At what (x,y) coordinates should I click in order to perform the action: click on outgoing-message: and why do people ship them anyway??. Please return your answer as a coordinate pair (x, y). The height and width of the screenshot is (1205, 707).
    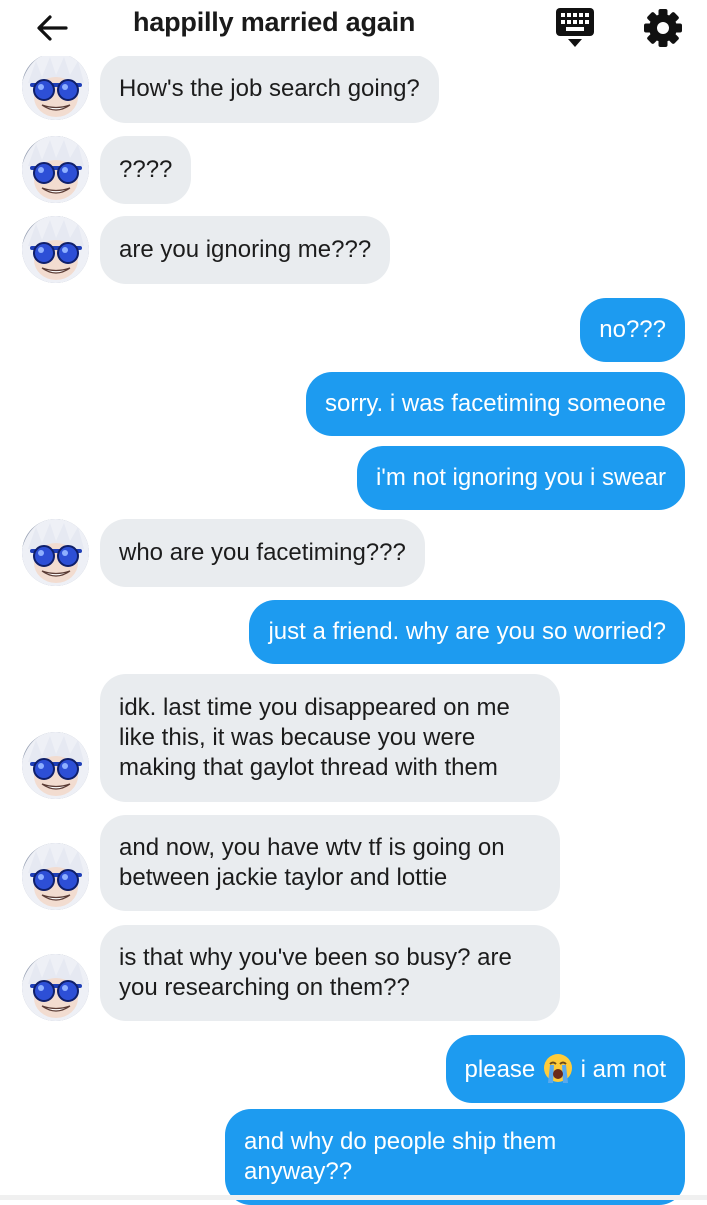
    Looking at the image, I should click on (455, 1157).